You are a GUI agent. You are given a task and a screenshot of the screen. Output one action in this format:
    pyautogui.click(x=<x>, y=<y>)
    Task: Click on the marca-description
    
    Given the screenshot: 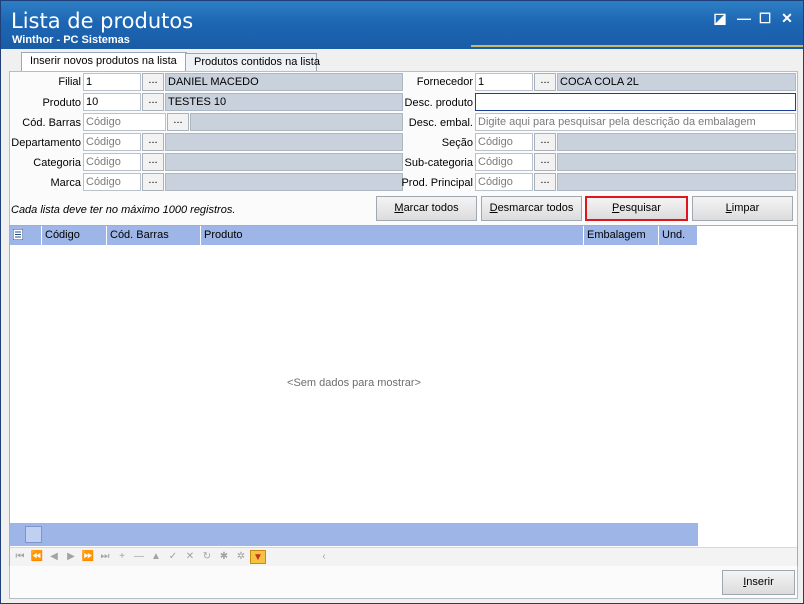 What is the action you would take?
    pyautogui.click(x=284, y=182)
    